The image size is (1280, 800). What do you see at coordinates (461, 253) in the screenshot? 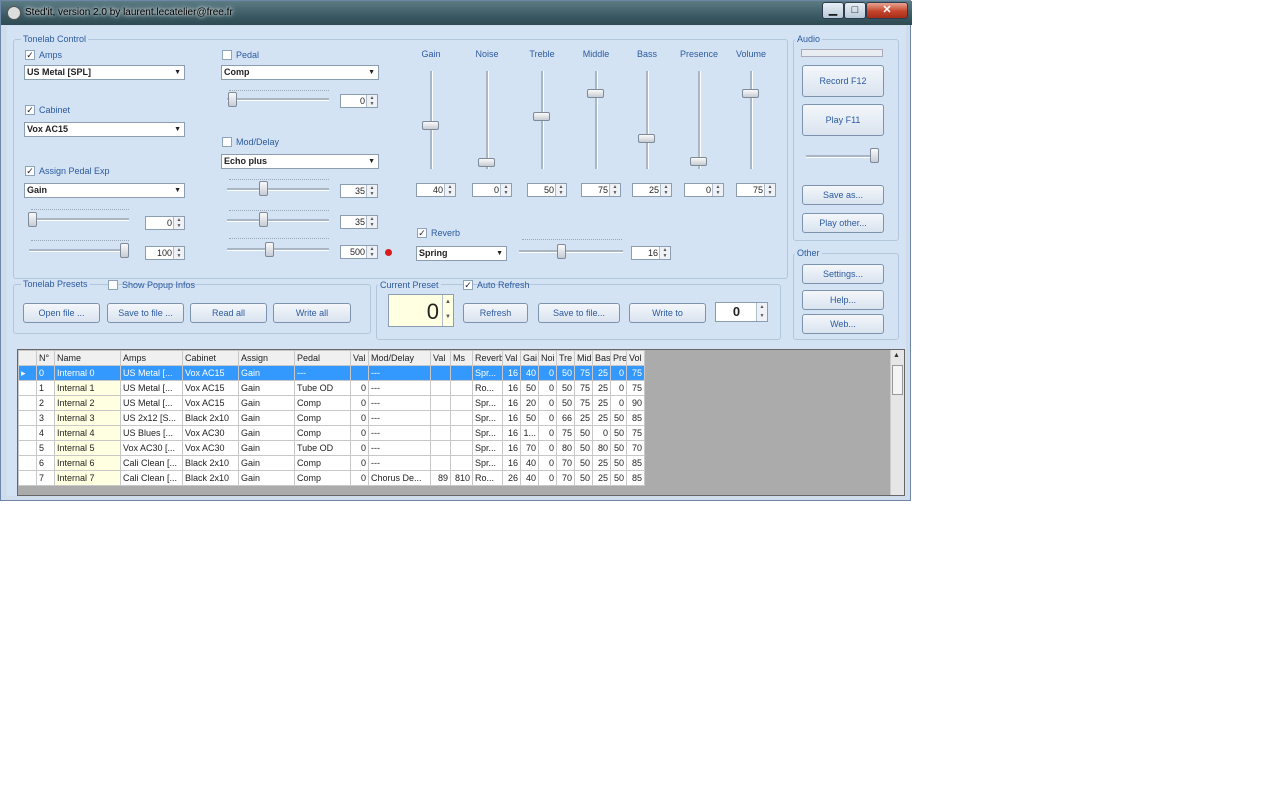
I see `reverb-select: Spring ▼` at bounding box center [461, 253].